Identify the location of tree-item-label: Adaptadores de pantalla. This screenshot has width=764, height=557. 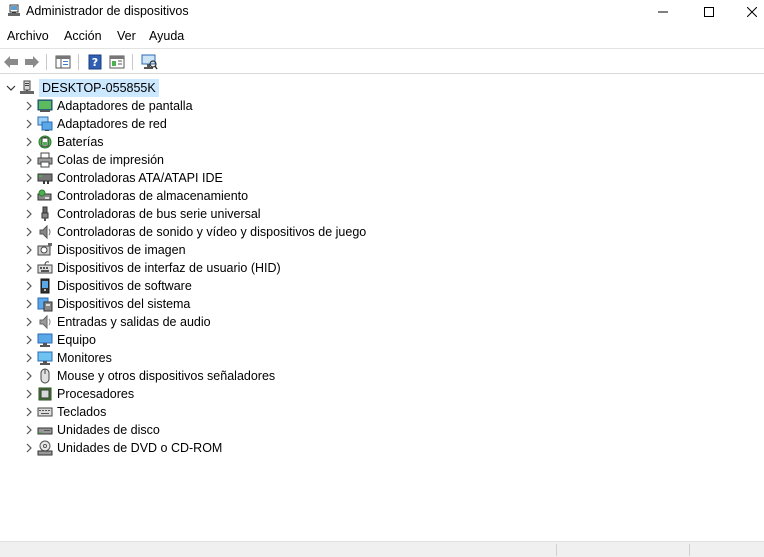
(125, 106).